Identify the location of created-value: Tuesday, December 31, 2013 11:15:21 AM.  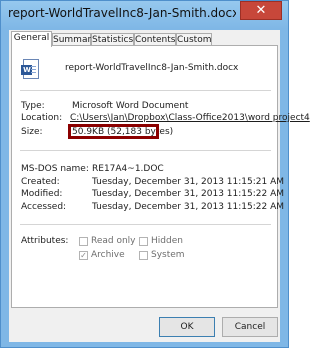
(188, 182).